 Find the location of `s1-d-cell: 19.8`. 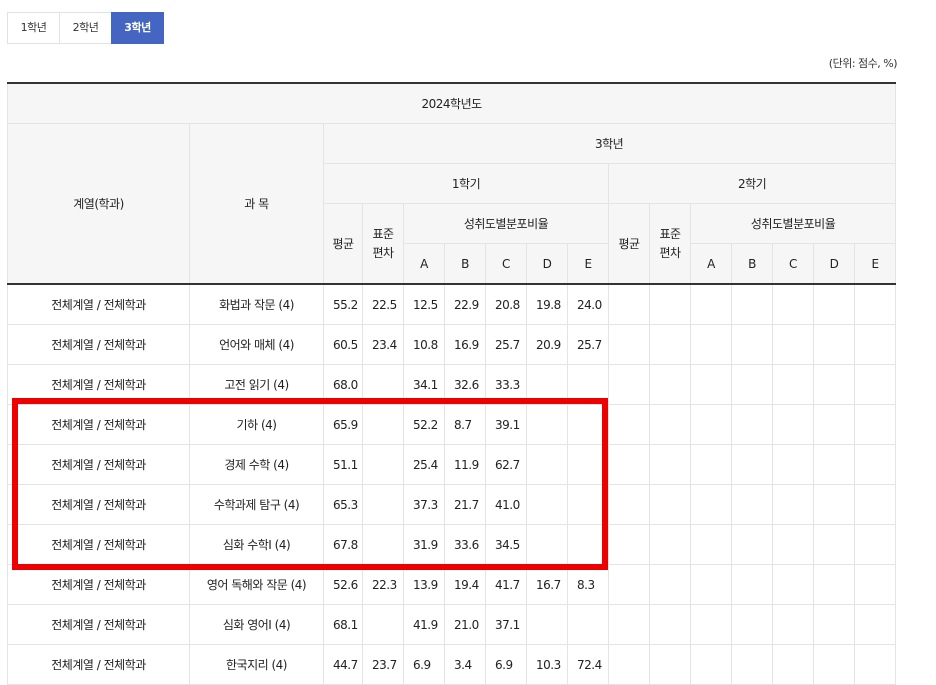

s1-d-cell: 19.8 is located at coordinates (547, 304).